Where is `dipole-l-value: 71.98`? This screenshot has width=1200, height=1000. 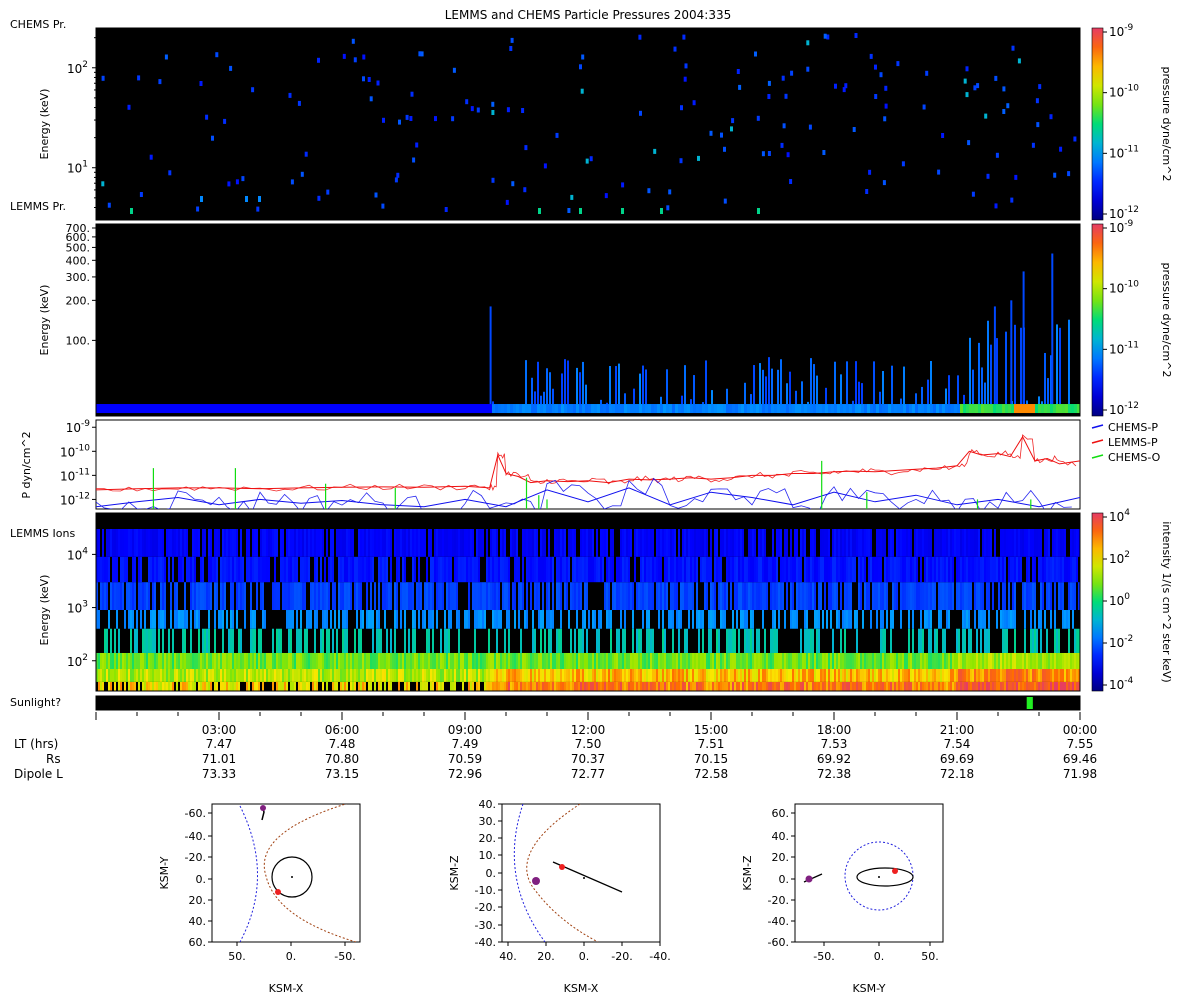 dipole-l-value: 71.98 is located at coordinates (1080, 774).